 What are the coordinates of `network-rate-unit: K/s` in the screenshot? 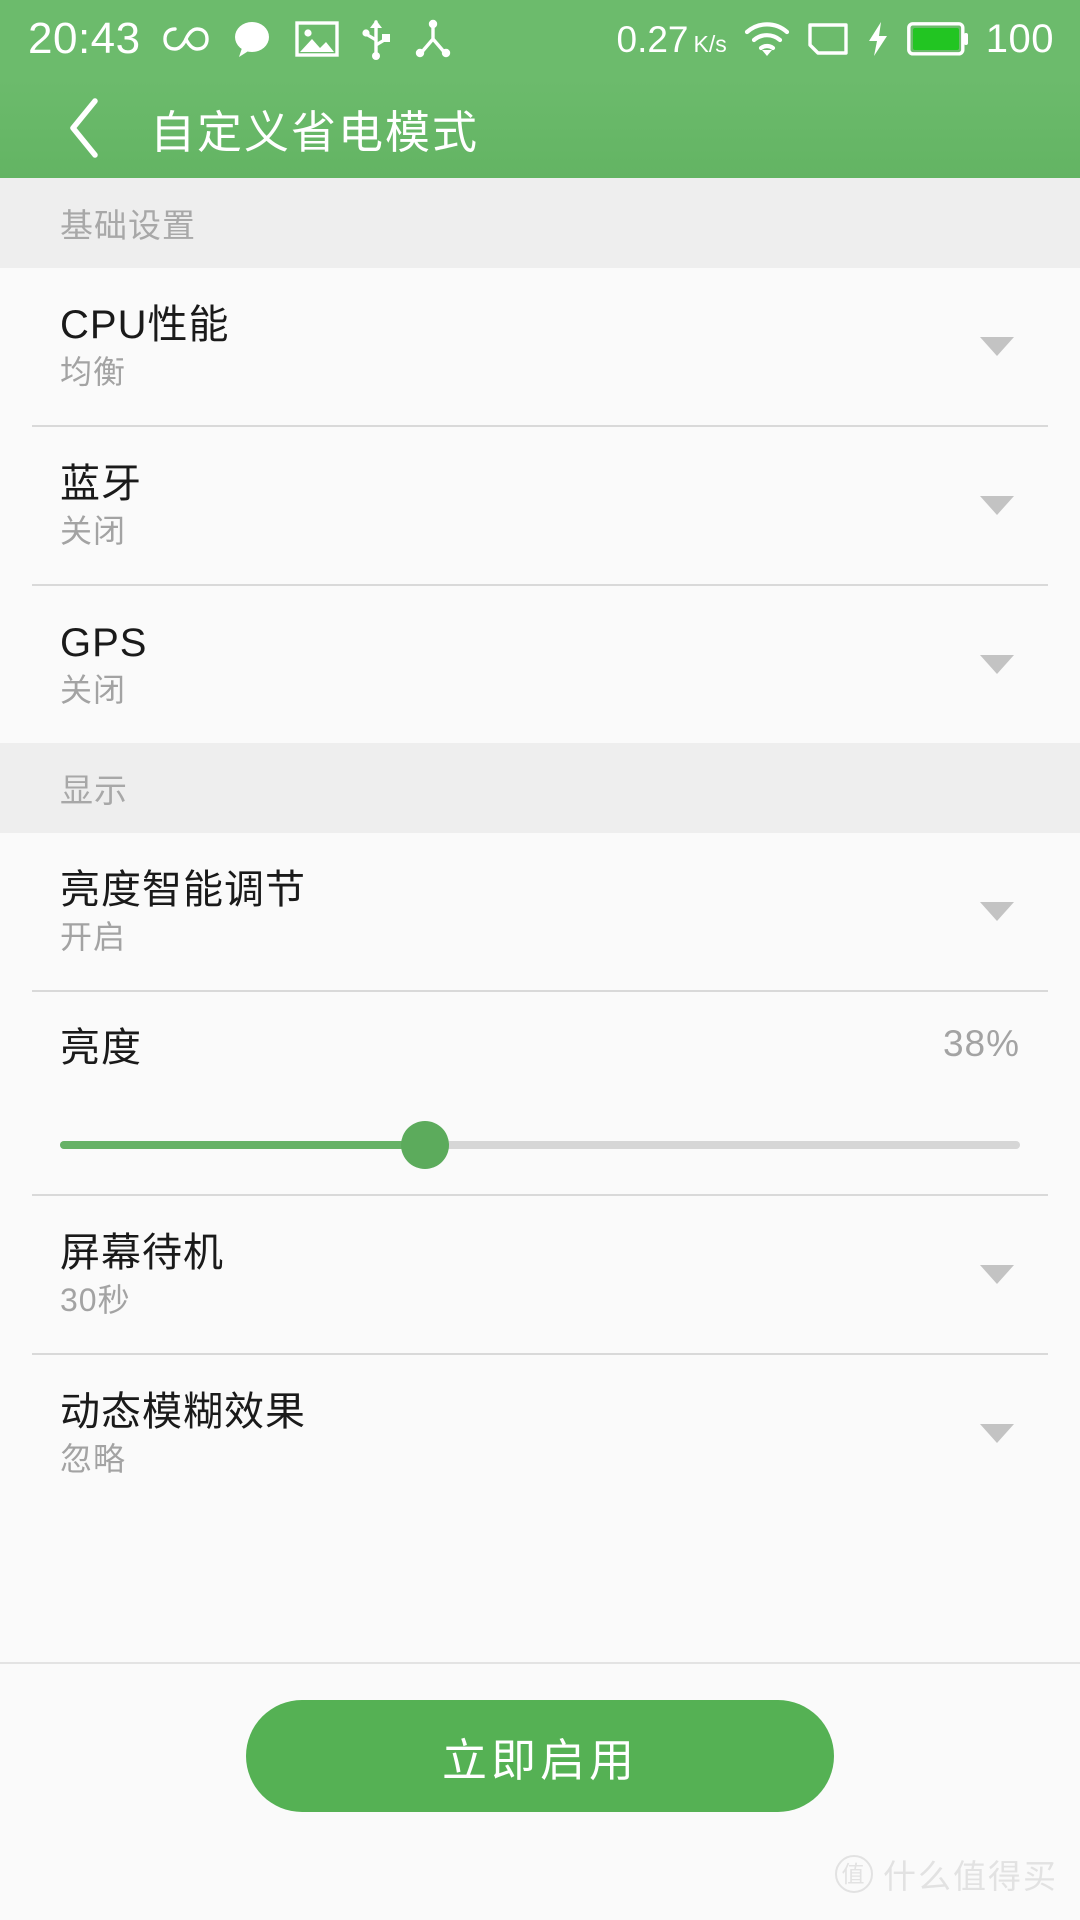 It's located at (710, 43).